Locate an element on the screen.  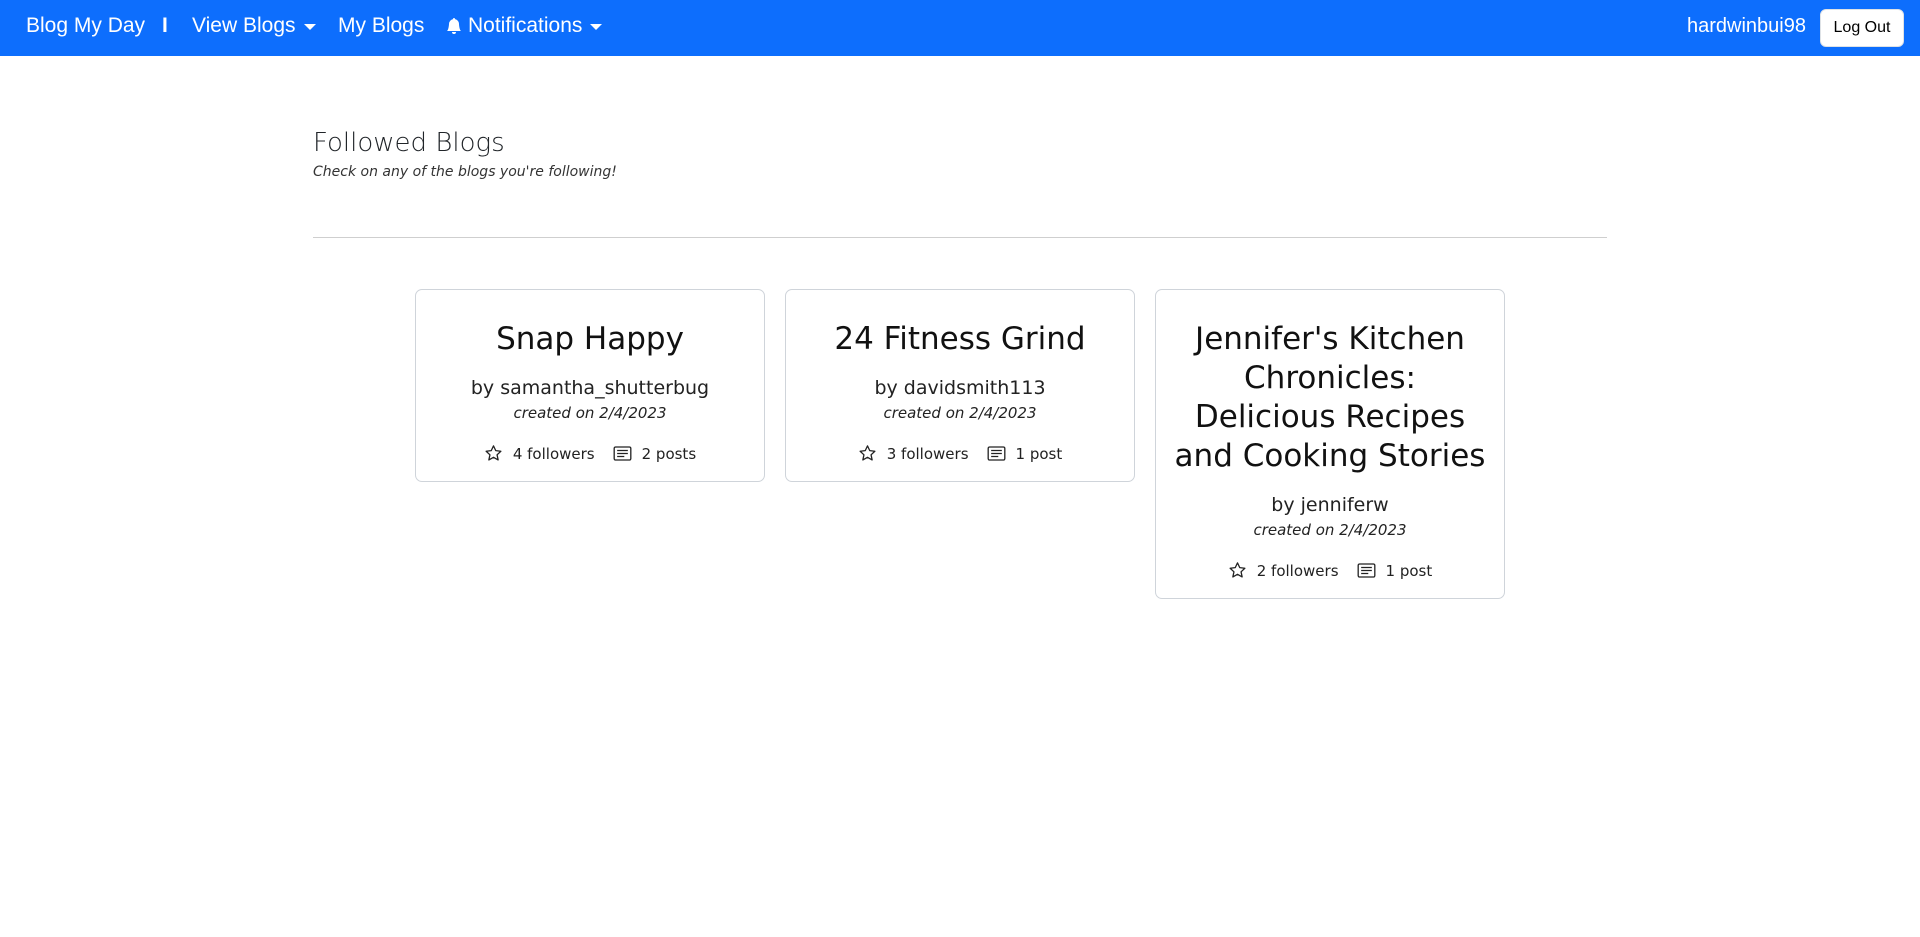
followers-stat: 2 followers is located at coordinates (1283, 570).